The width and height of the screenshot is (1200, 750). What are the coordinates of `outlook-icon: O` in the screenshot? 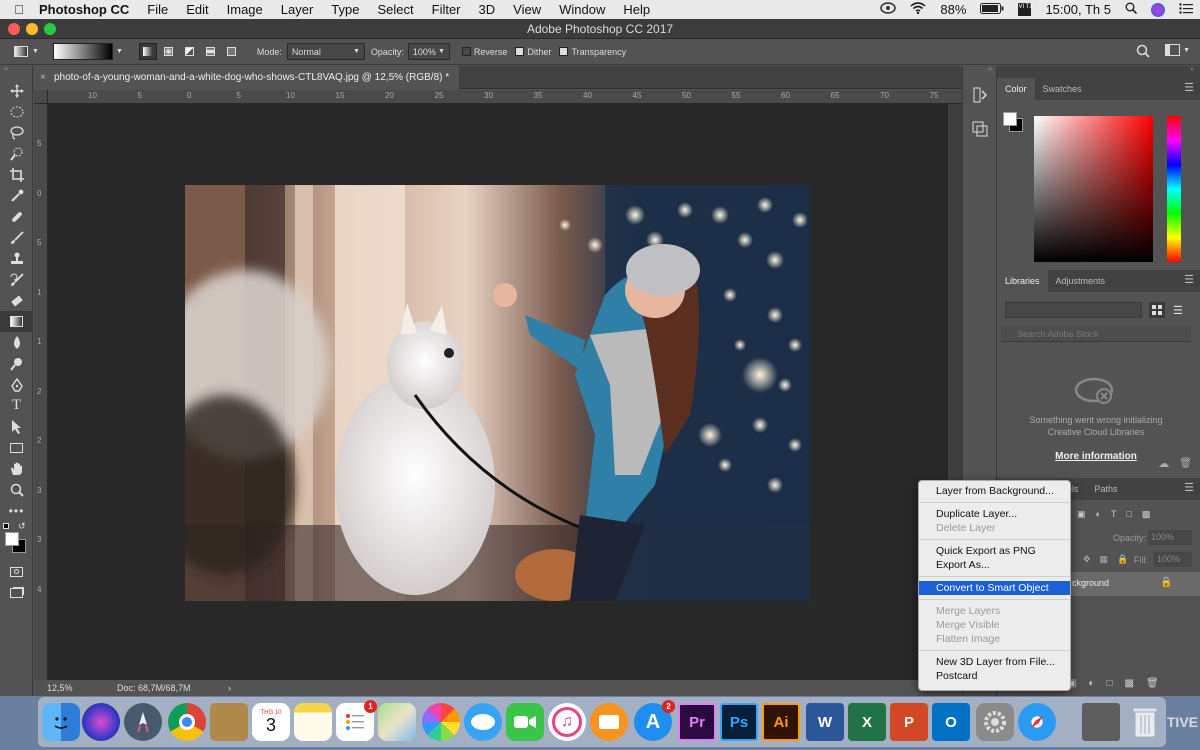 It's located at (951, 722).